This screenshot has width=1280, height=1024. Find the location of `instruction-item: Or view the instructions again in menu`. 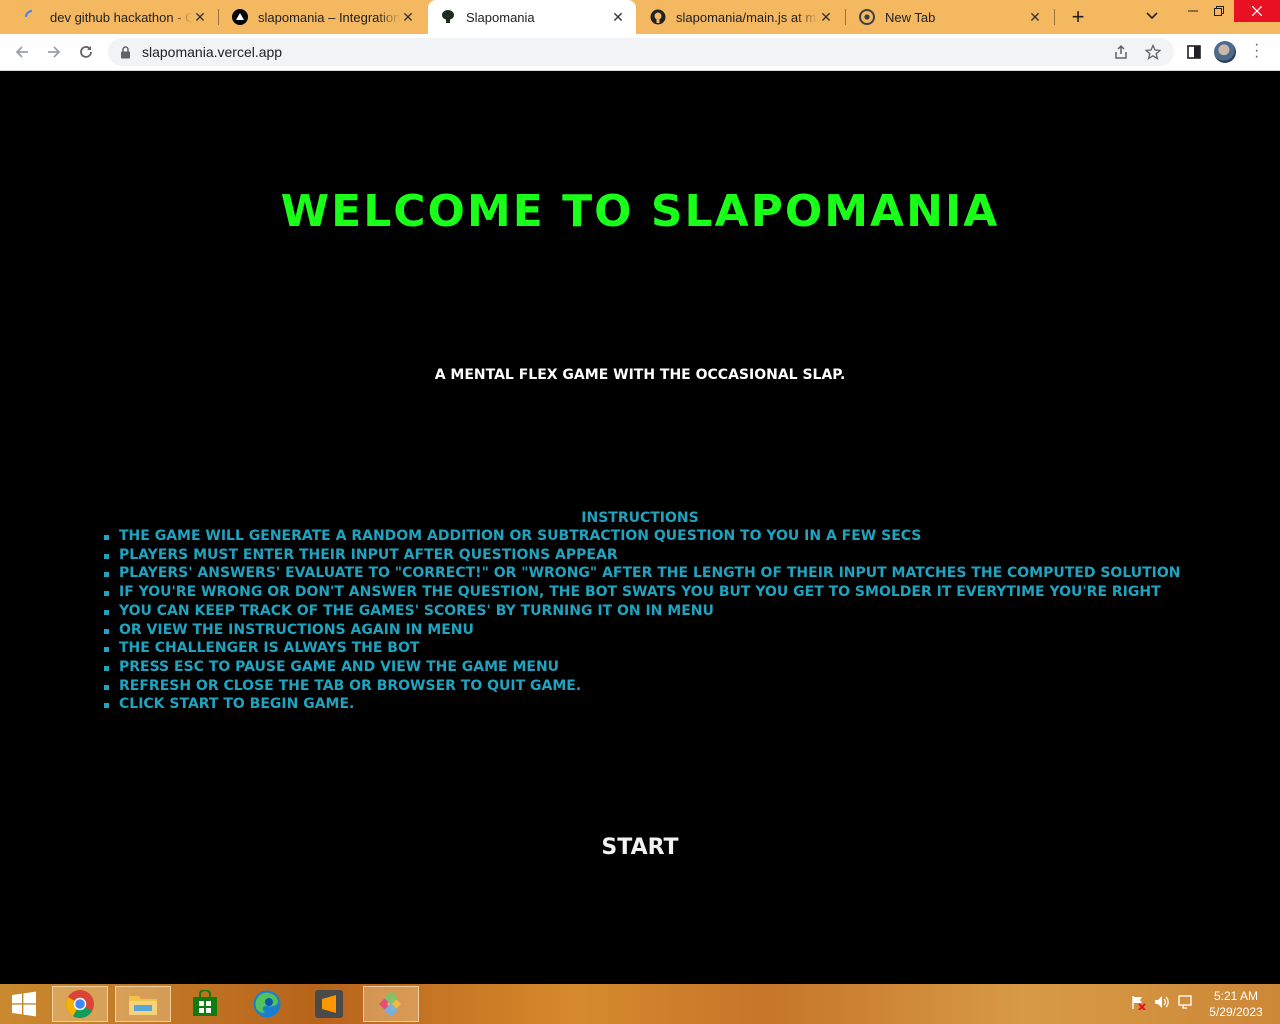

instruction-item: Or view the instructions again in menu is located at coordinates (692, 630).